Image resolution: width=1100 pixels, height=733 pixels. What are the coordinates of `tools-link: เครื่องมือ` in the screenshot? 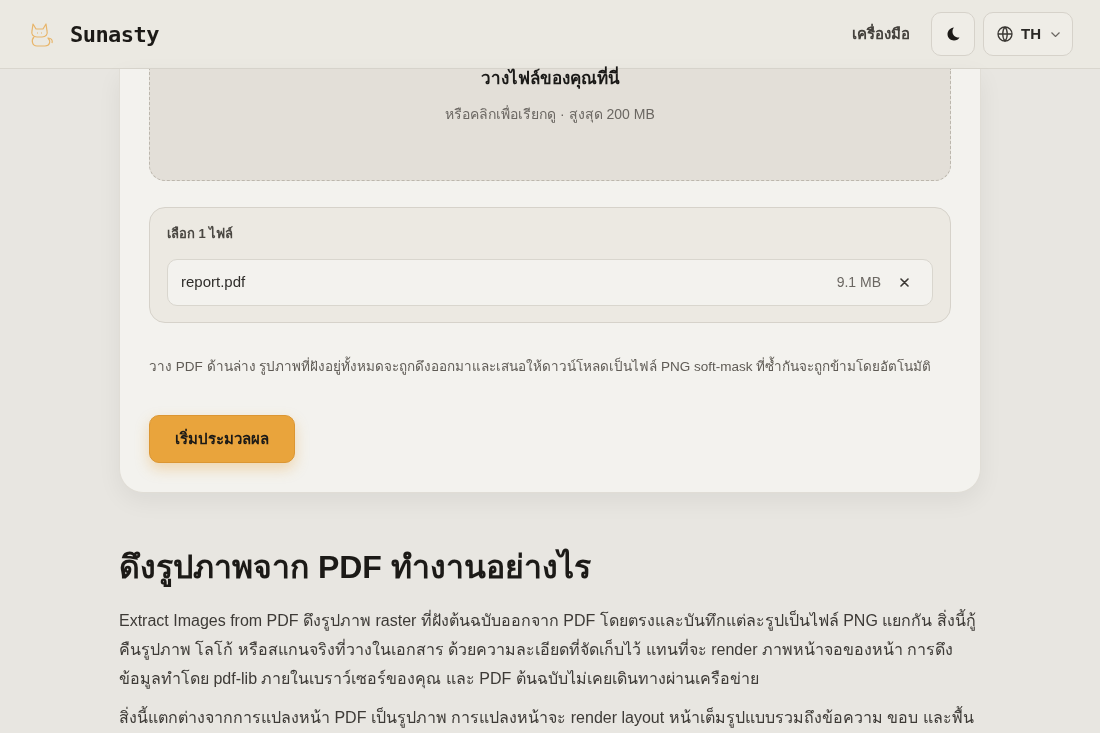 It's located at (881, 34).